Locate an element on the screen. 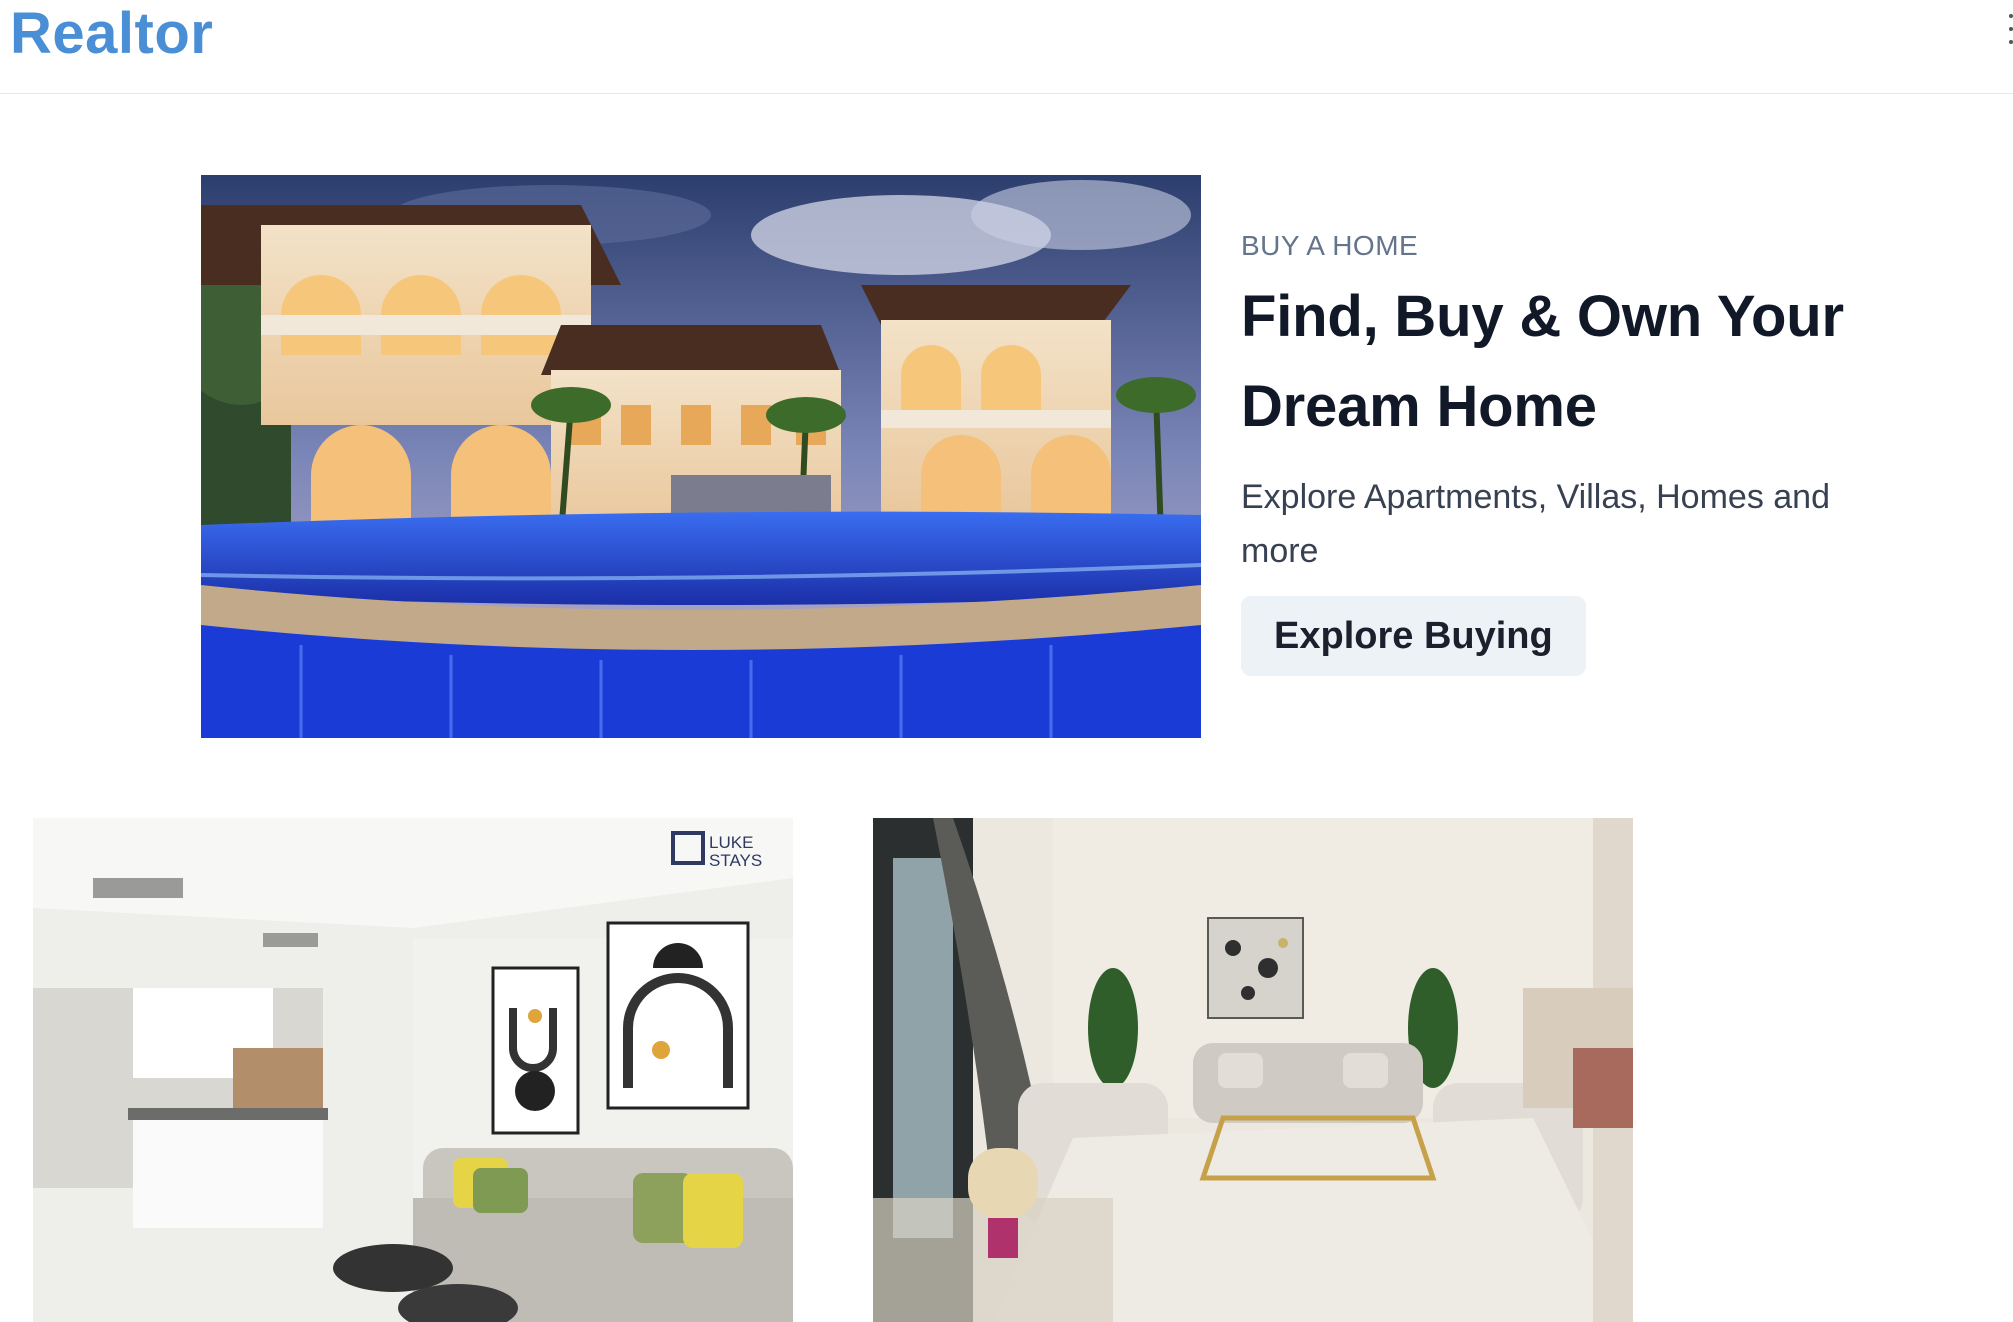 The image size is (2013, 1322). menu-icon is located at coordinates (2007, 29).